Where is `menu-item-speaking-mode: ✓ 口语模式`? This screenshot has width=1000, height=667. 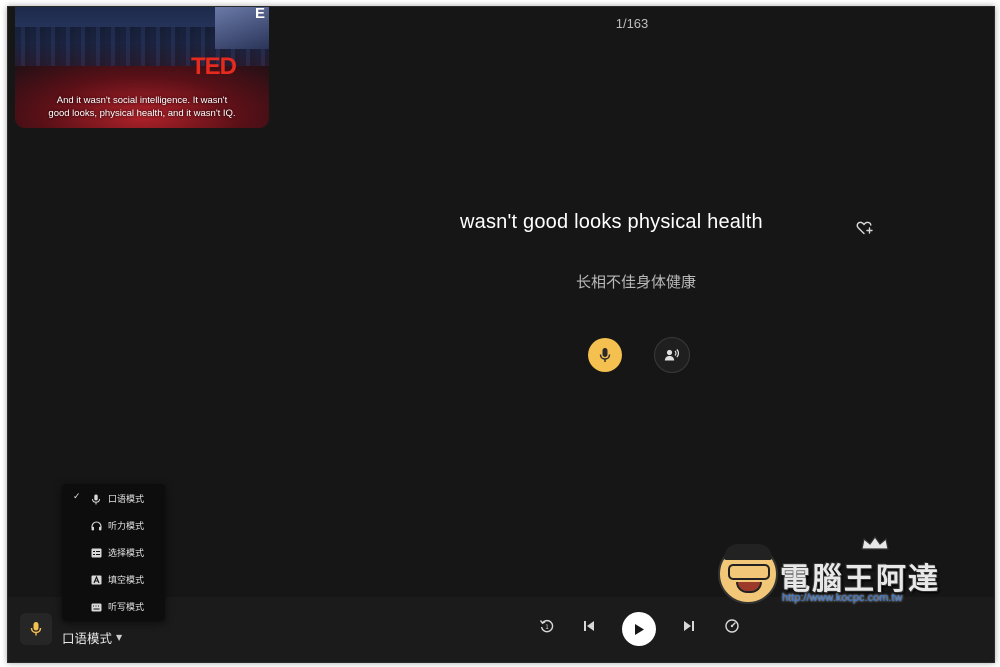 menu-item-speaking-mode: ✓ 口语模式 is located at coordinates (113, 499).